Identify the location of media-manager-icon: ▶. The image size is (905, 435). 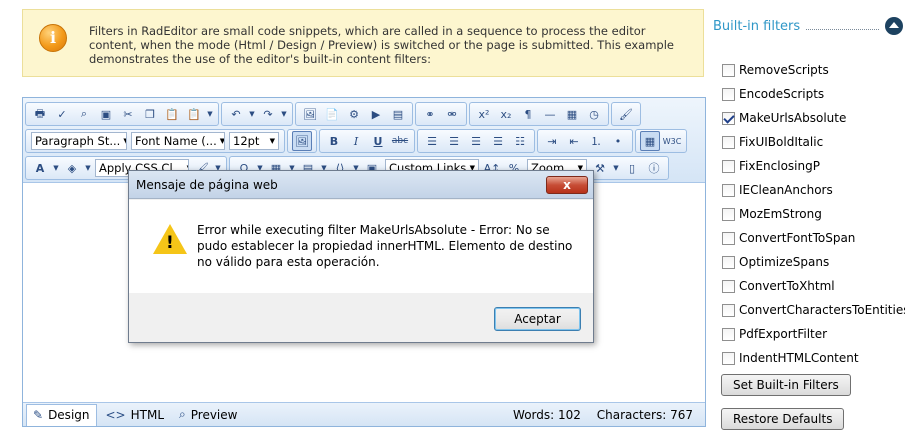
(376, 114).